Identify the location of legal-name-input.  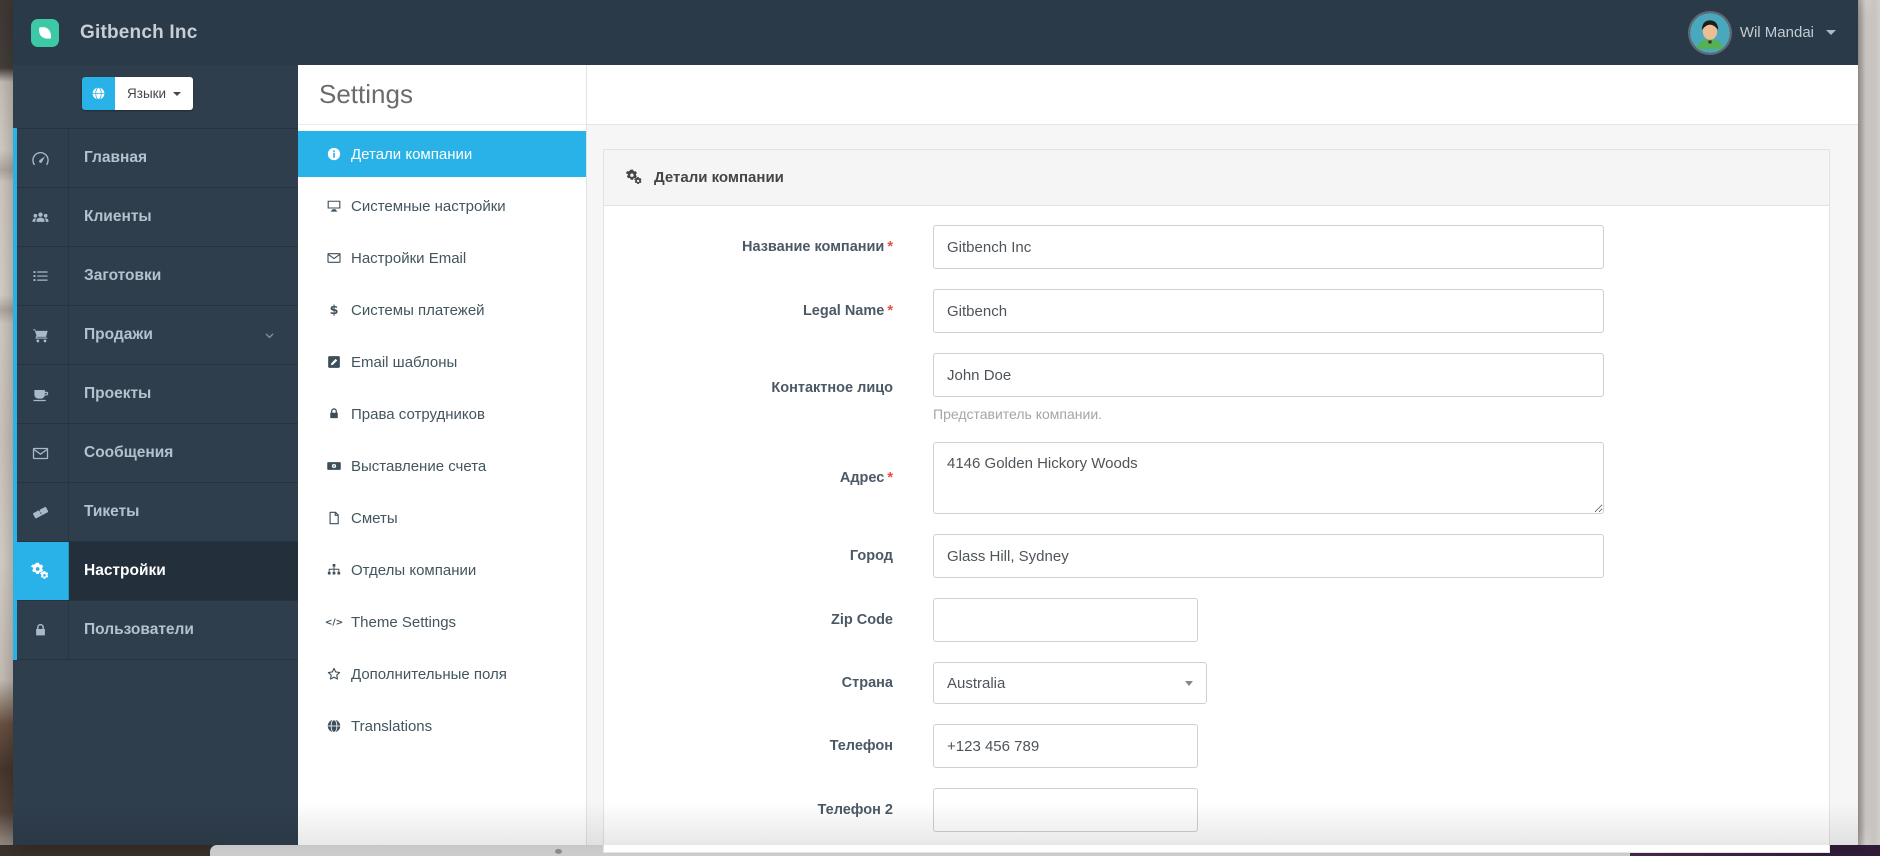
(1268, 311).